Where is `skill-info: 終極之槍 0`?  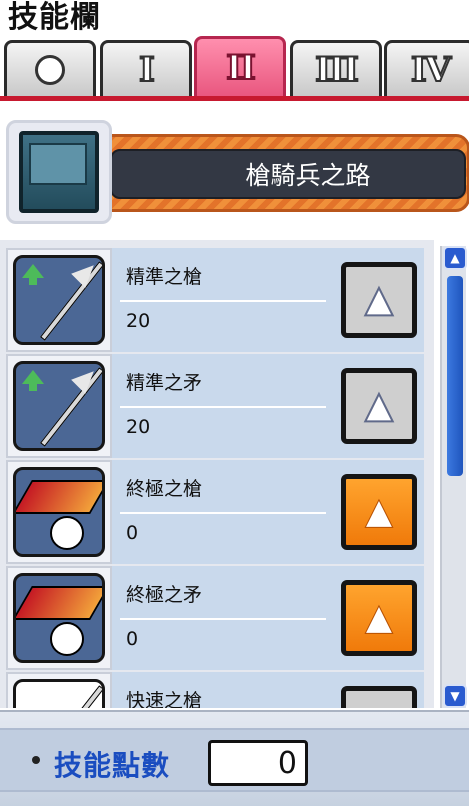
skill-info: 終極之槍 0 is located at coordinates (223, 512).